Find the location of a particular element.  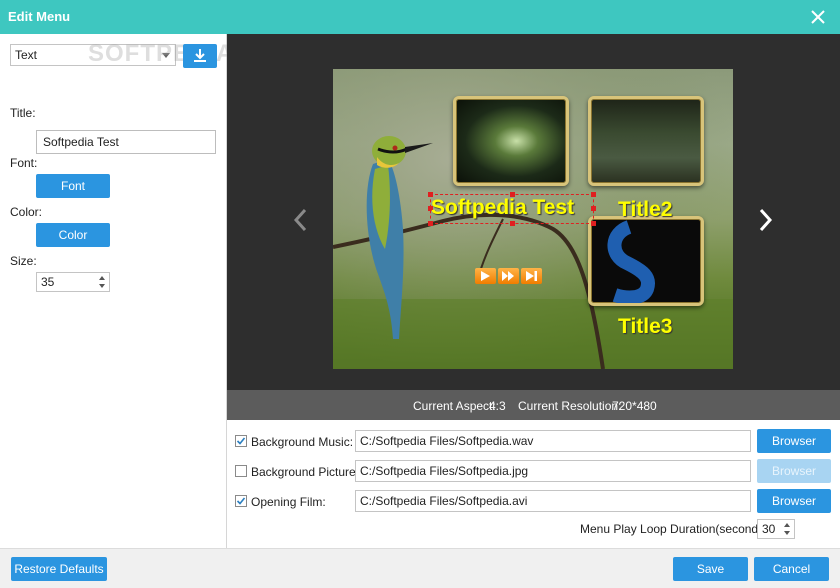

dialog-footer: Restore Defaults Save Cancel is located at coordinates (420, 568).